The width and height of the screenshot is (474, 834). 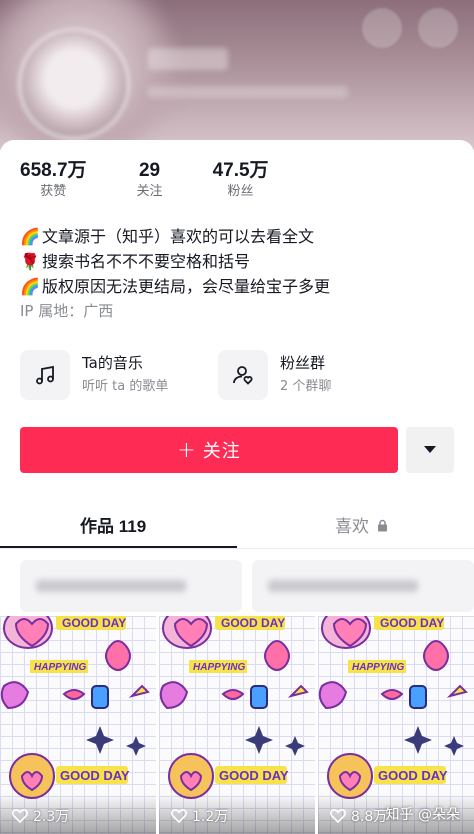 What do you see at coordinates (51, 817) in the screenshot?
I see `like-count: 2.3万` at bounding box center [51, 817].